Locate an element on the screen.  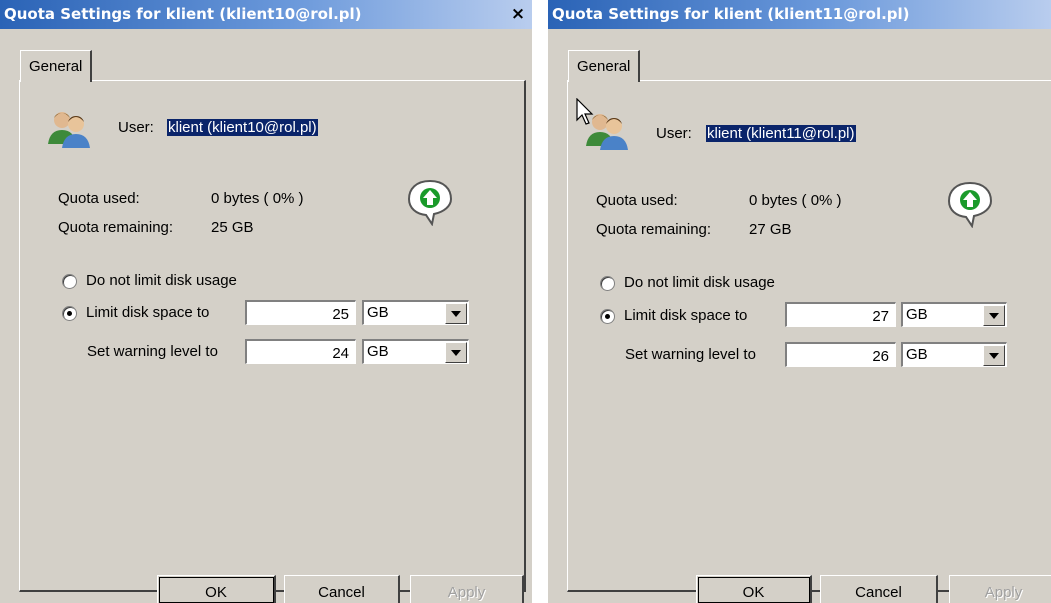
limit-value-input: 27 is located at coordinates (840, 314).